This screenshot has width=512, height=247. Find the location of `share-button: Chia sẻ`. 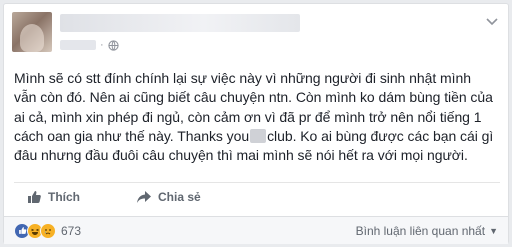

share-button: Chia sẻ is located at coordinates (168, 197).